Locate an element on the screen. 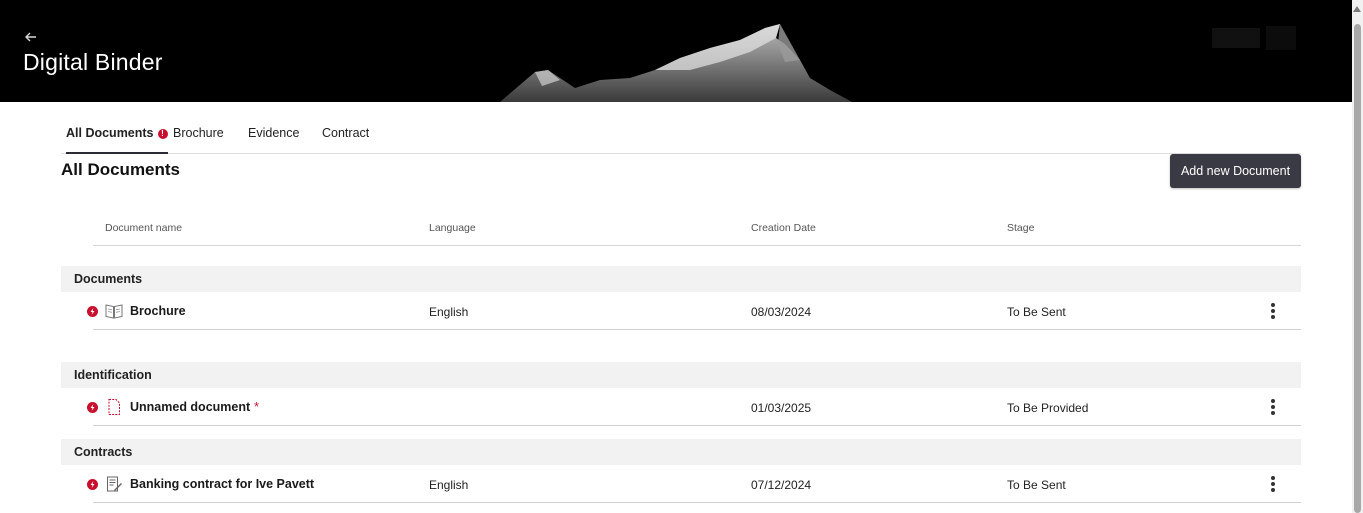 The width and height of the screenshot is (1363, 513). brochure-icon is located at coordinates (114, 311).